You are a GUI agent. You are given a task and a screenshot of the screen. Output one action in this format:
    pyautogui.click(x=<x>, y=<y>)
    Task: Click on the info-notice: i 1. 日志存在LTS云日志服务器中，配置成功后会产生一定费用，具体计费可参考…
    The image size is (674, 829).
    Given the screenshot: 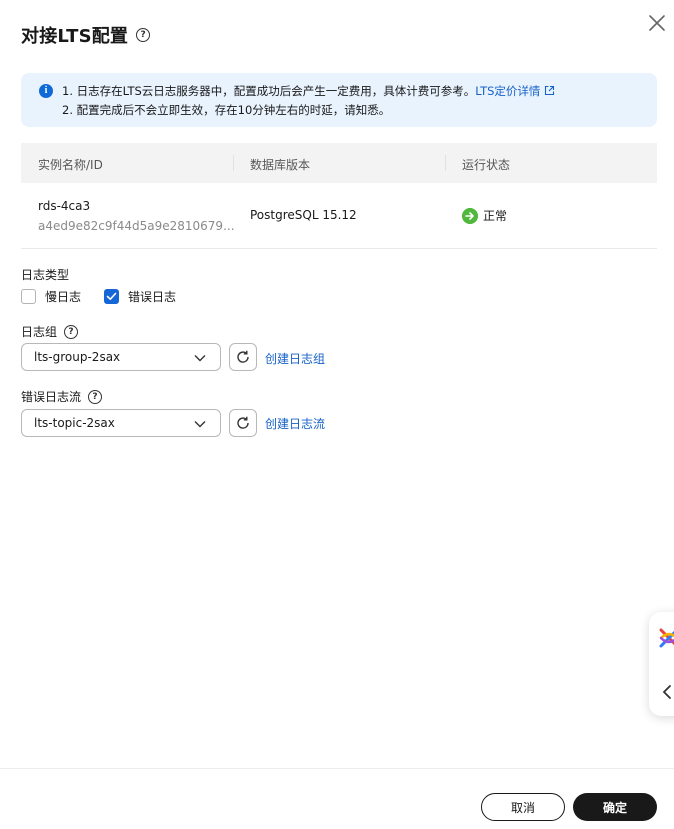 What is the action you would take?
    pyautogui.click(x=339, y=100)
    